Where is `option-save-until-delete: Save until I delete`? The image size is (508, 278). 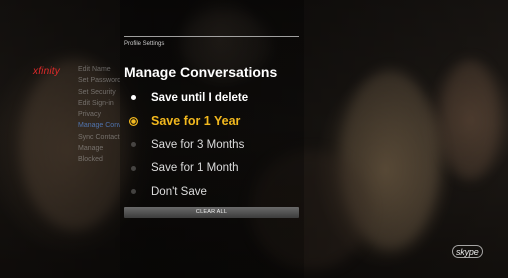 option-save-until-delete: Save until I delete is located at coordinates (188, 98).